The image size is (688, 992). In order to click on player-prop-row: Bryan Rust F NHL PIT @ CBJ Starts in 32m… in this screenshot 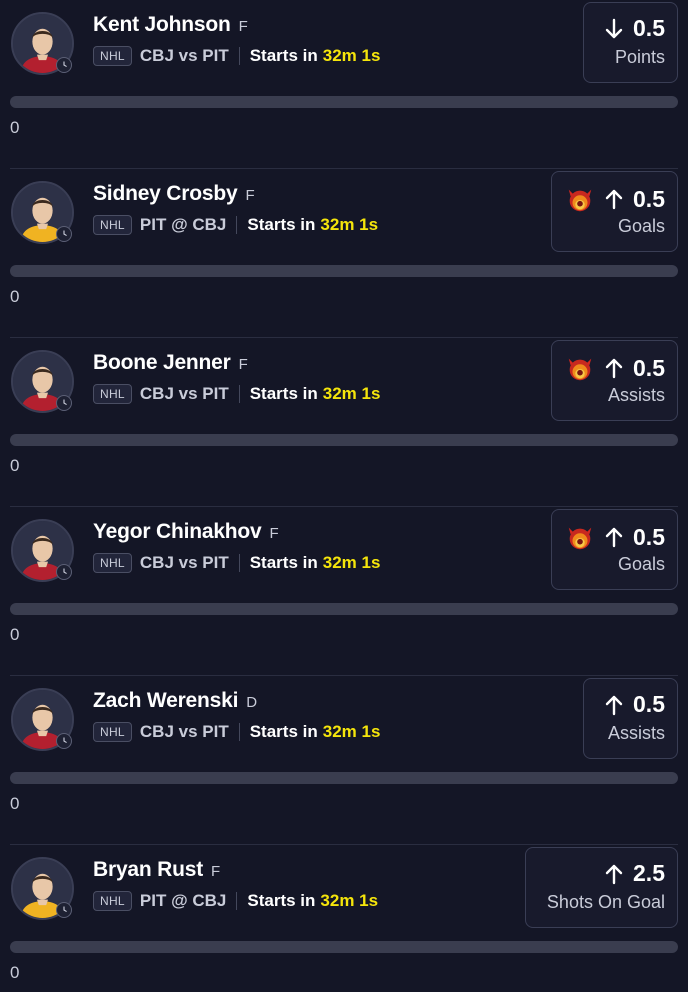, I will do `click(344, 918)`.